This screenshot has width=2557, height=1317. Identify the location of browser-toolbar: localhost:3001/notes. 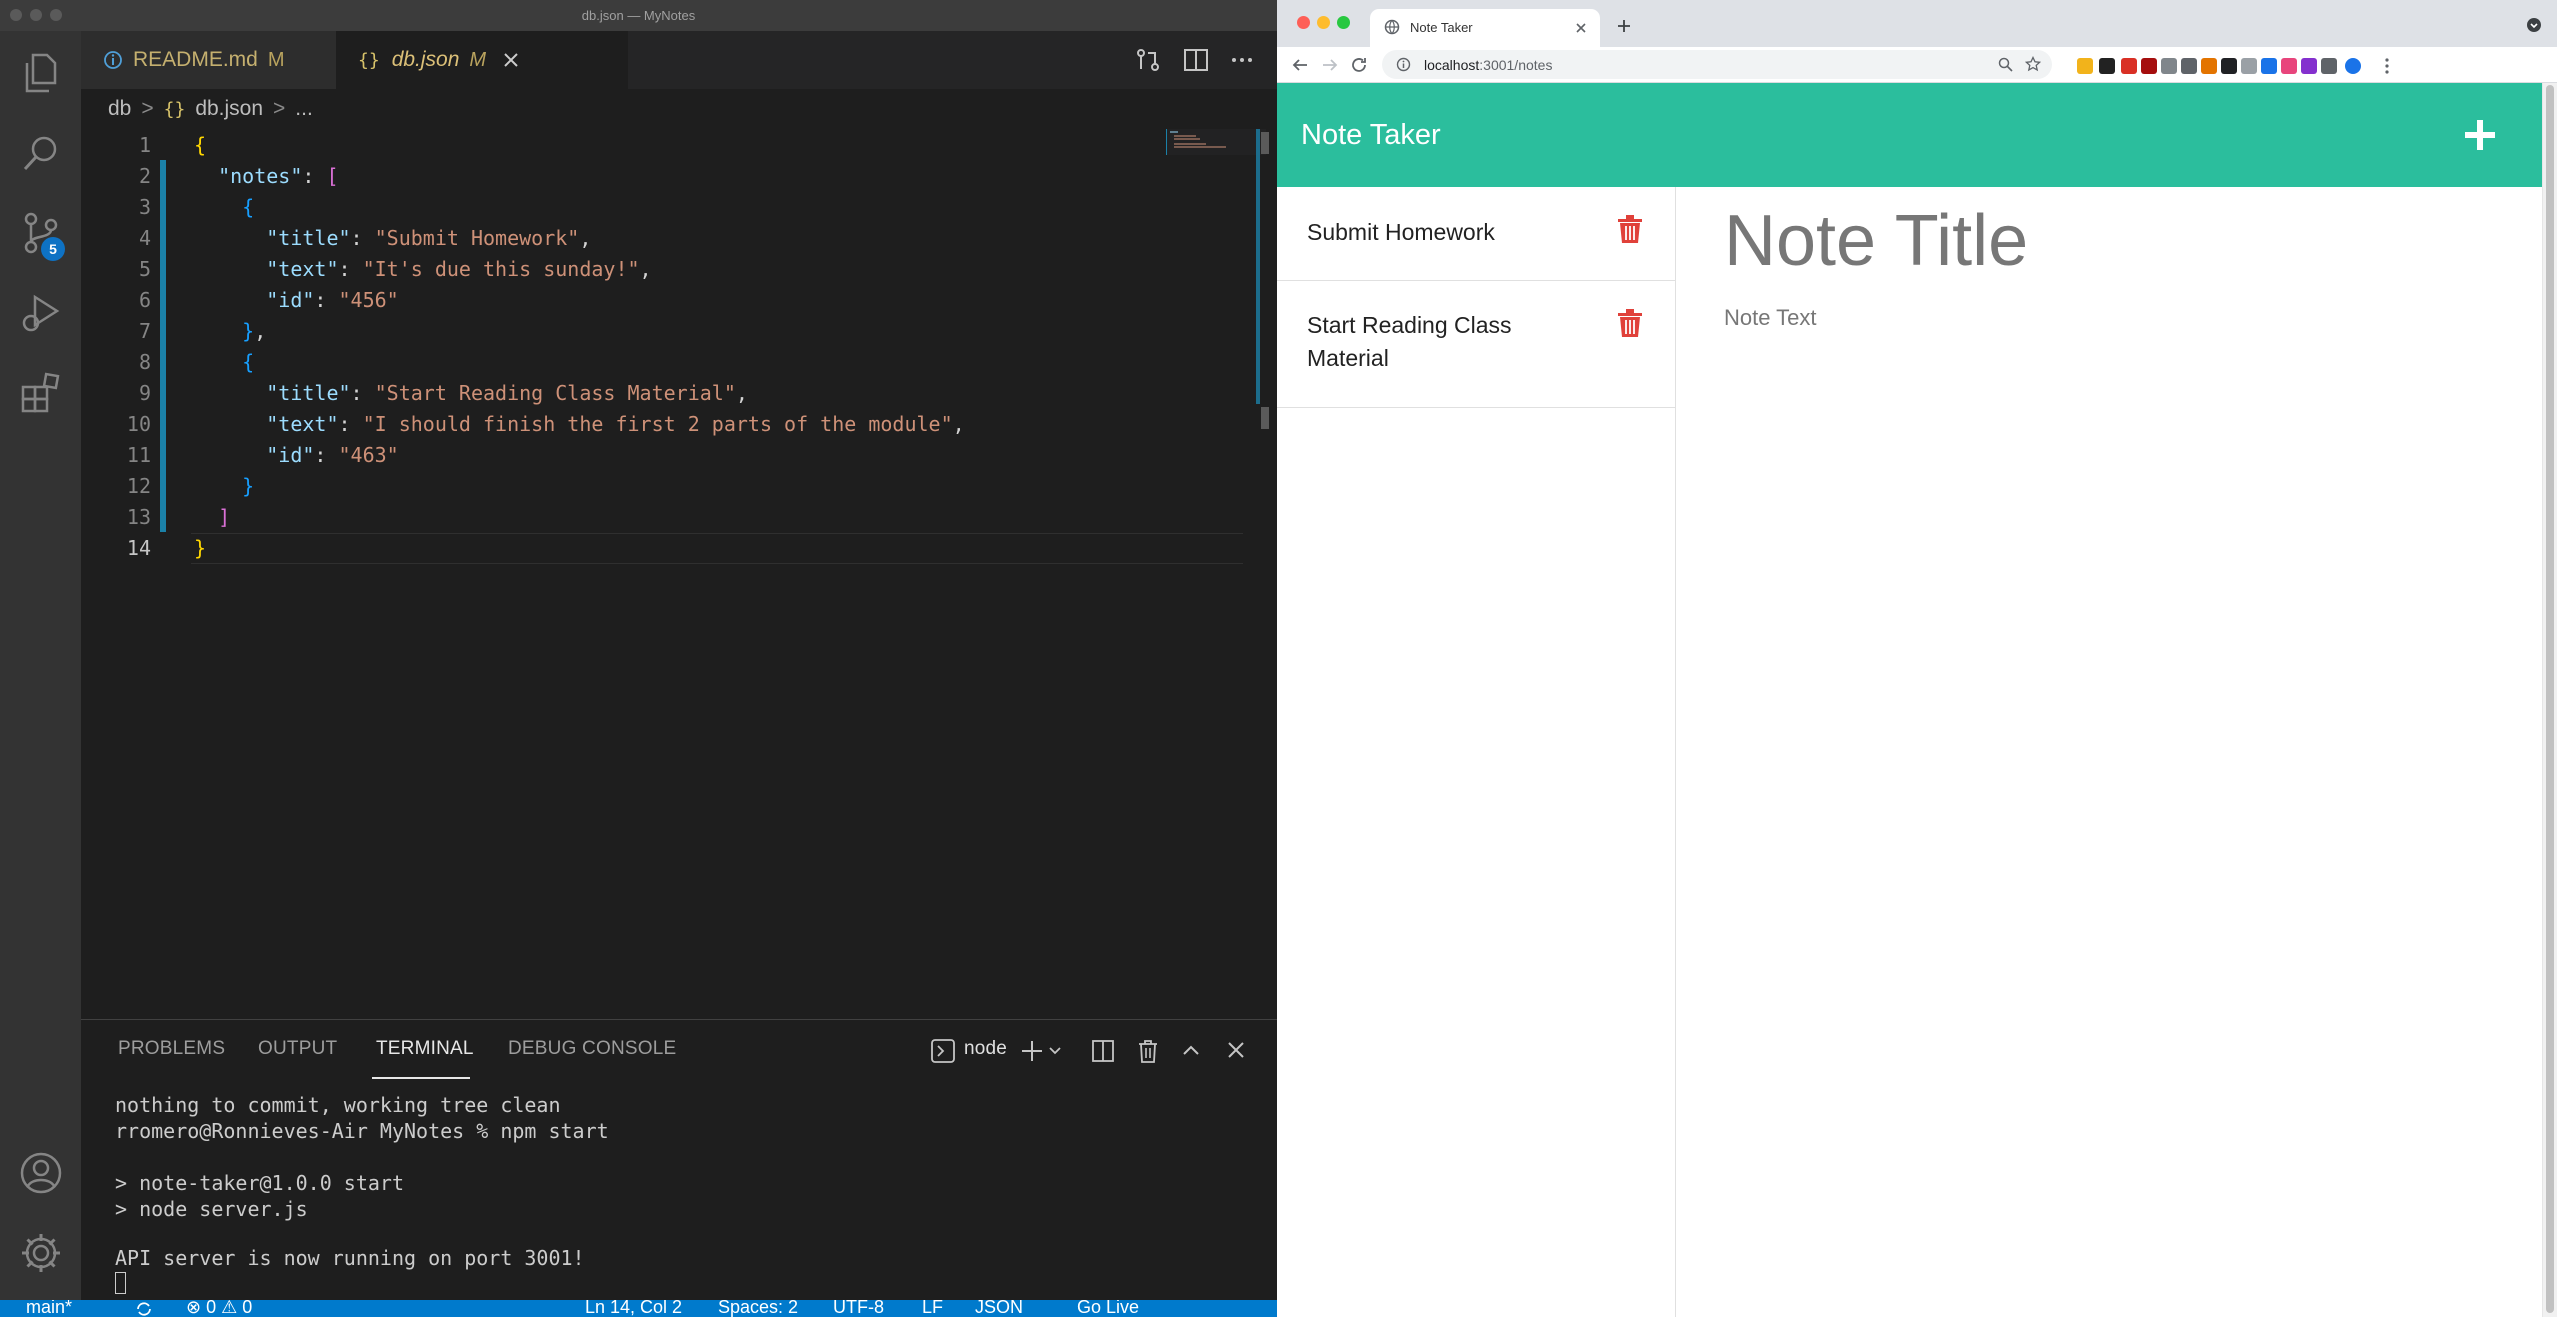
(1917, 65).